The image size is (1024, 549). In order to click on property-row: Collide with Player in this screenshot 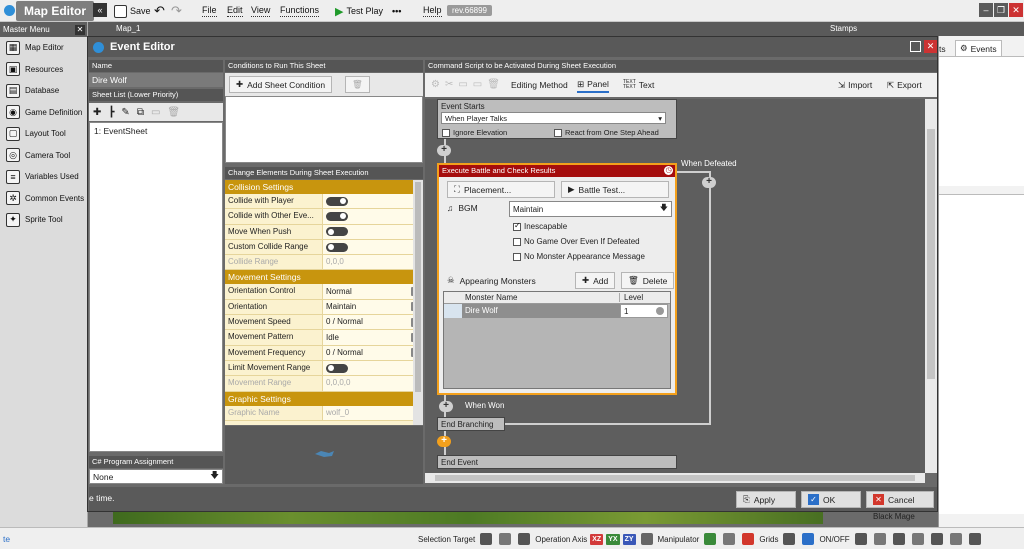, I will do `click(324, 202)`.